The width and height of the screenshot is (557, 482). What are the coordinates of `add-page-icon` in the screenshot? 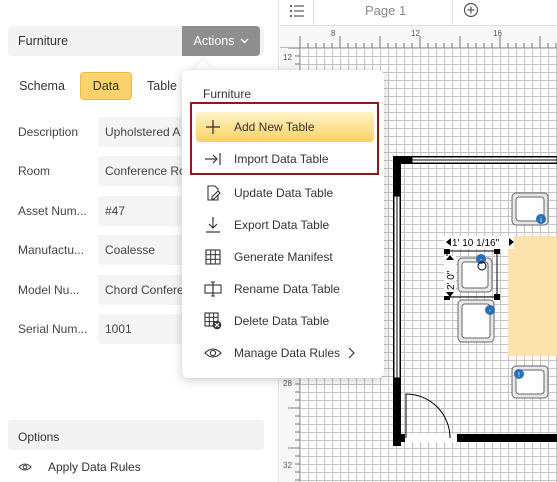 It's located at (471, 10).